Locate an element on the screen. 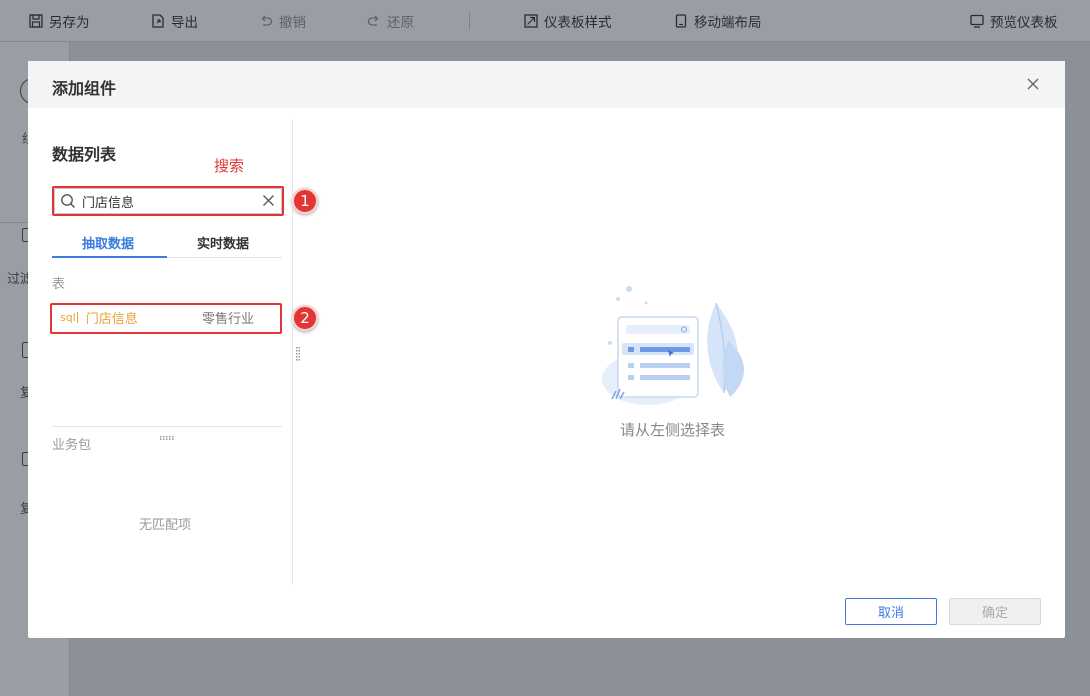  mobile-layout-label: 移动端布局 is located at coordinates (728, 23).